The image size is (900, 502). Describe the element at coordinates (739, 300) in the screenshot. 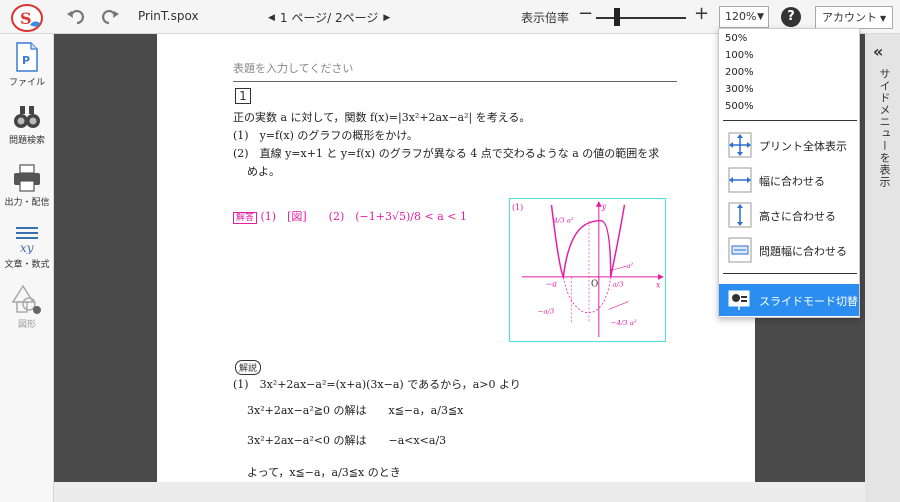

I see `slide-mode-icon` at that location.